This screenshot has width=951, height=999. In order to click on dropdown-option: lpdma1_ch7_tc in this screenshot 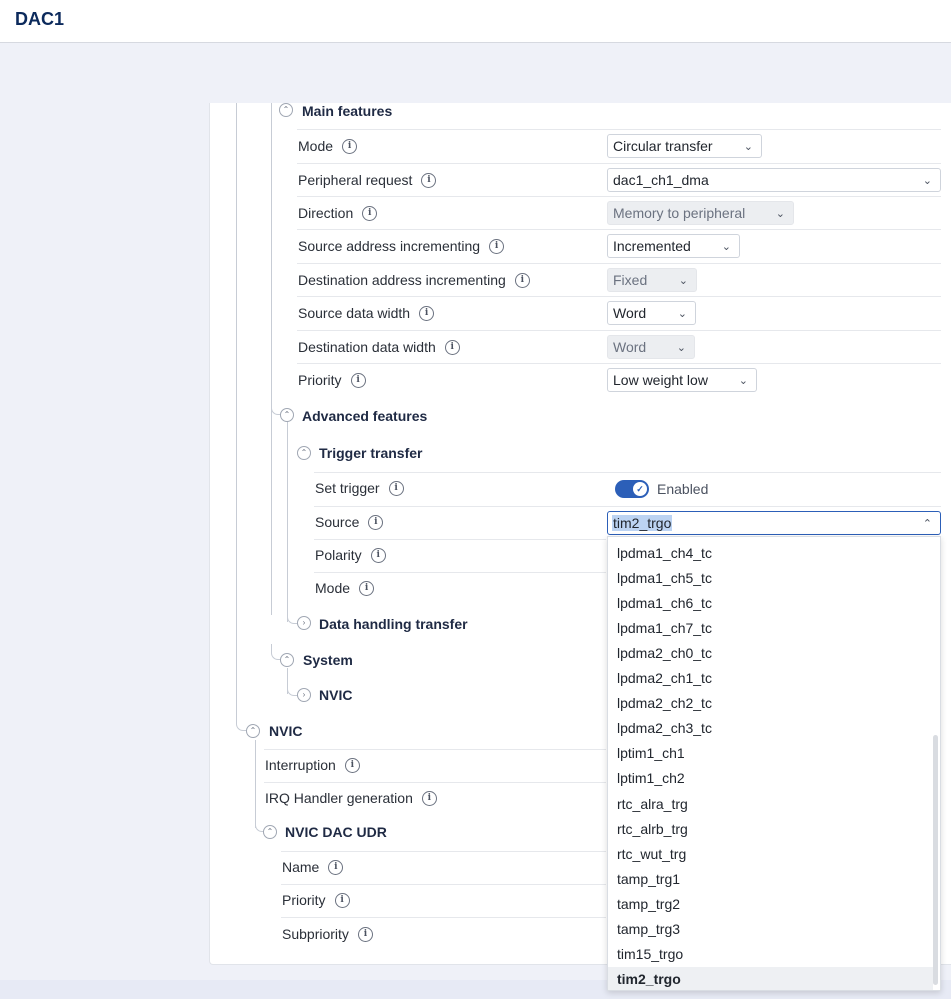, I will do `click(770, 627)`.